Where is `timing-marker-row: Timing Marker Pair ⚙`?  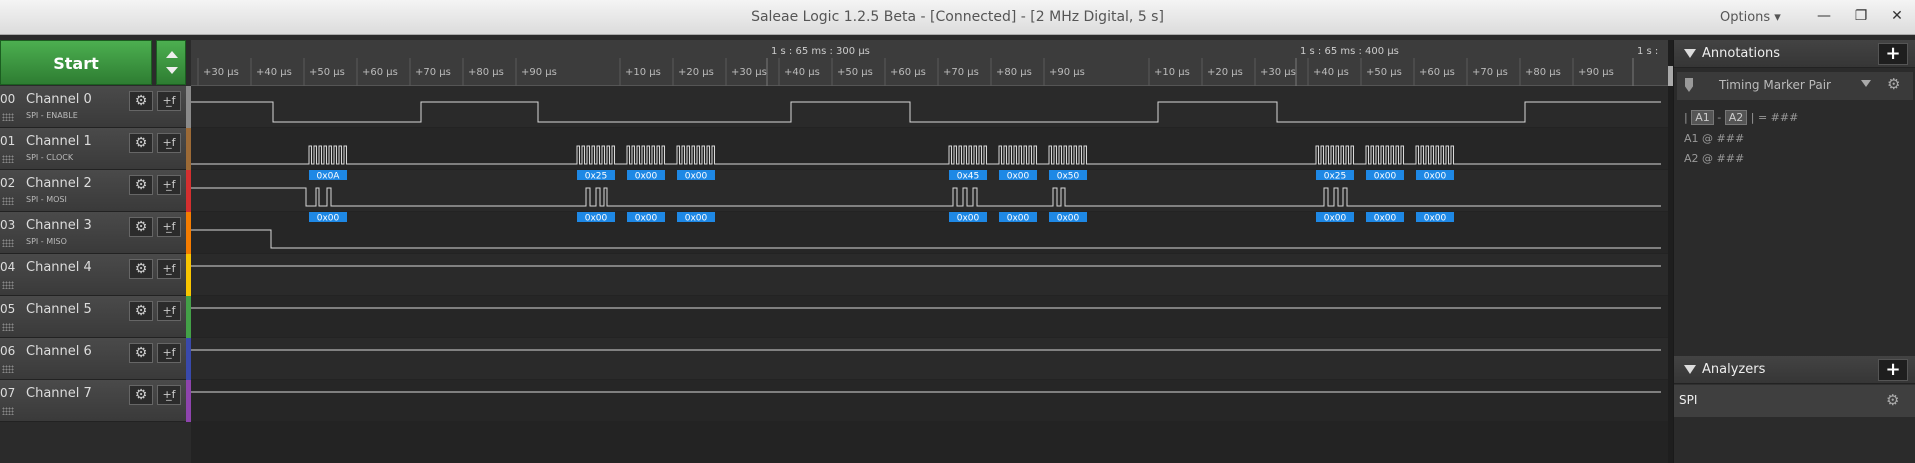 timing-marker-row: Timing Marker Pair ⚙ is located at coordinates (1795, 86).